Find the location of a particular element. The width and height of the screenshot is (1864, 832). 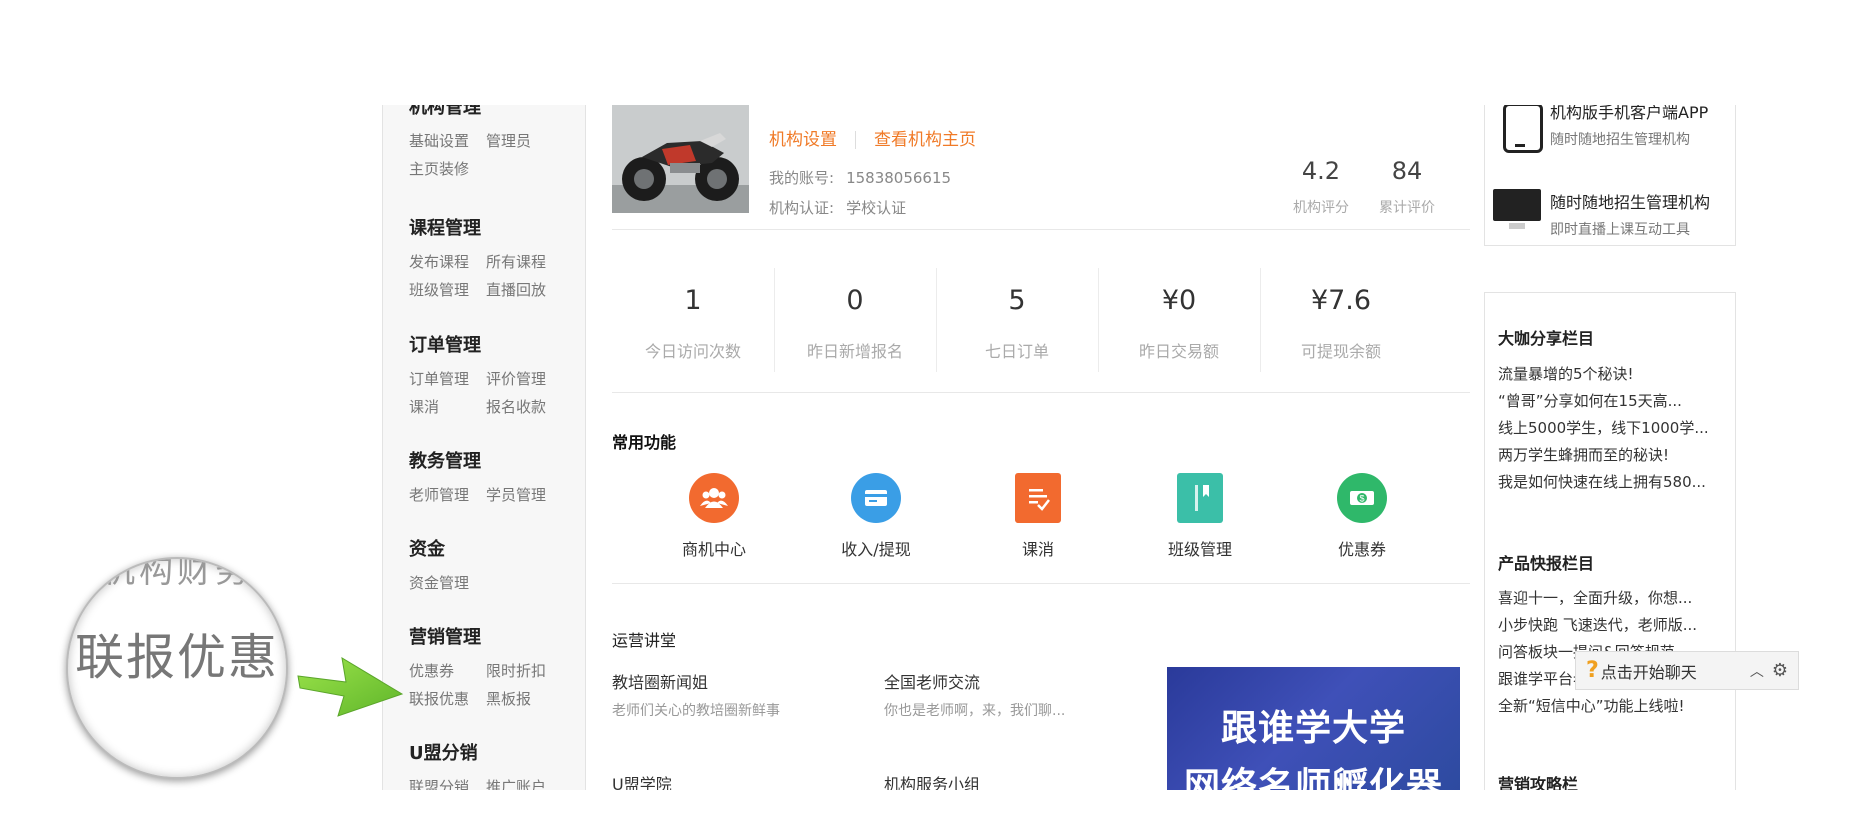

sidebar-link-blackboard: 黑板报 is located at coordinates (524, 699).